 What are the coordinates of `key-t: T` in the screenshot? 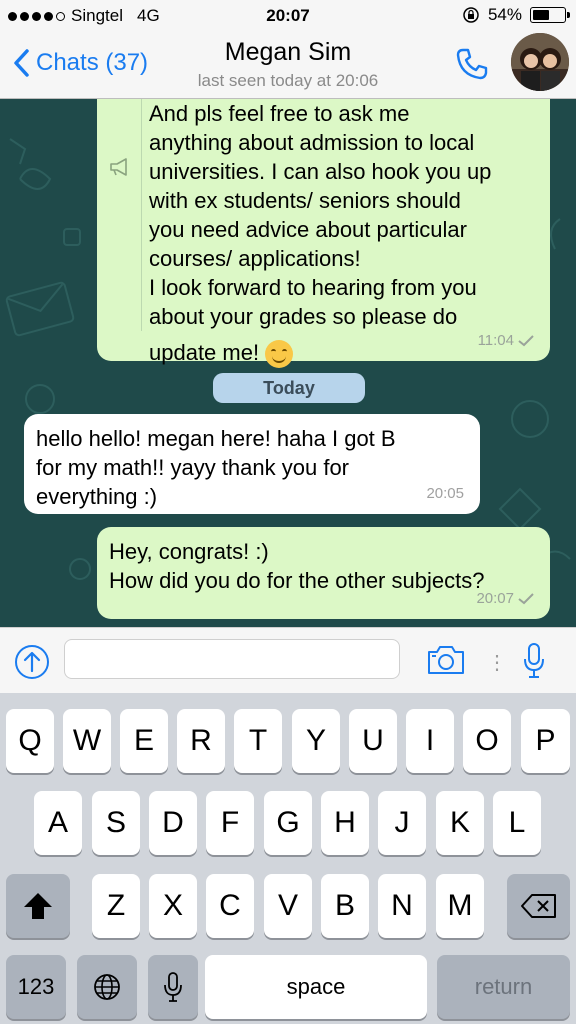 It's located at (258, 741).